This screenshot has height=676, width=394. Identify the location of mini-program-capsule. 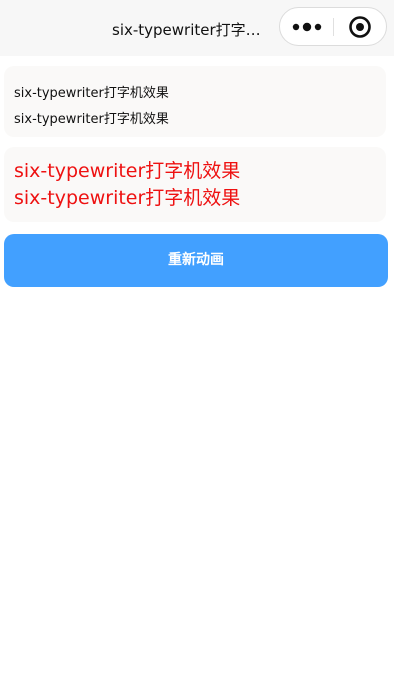
(333, 26).